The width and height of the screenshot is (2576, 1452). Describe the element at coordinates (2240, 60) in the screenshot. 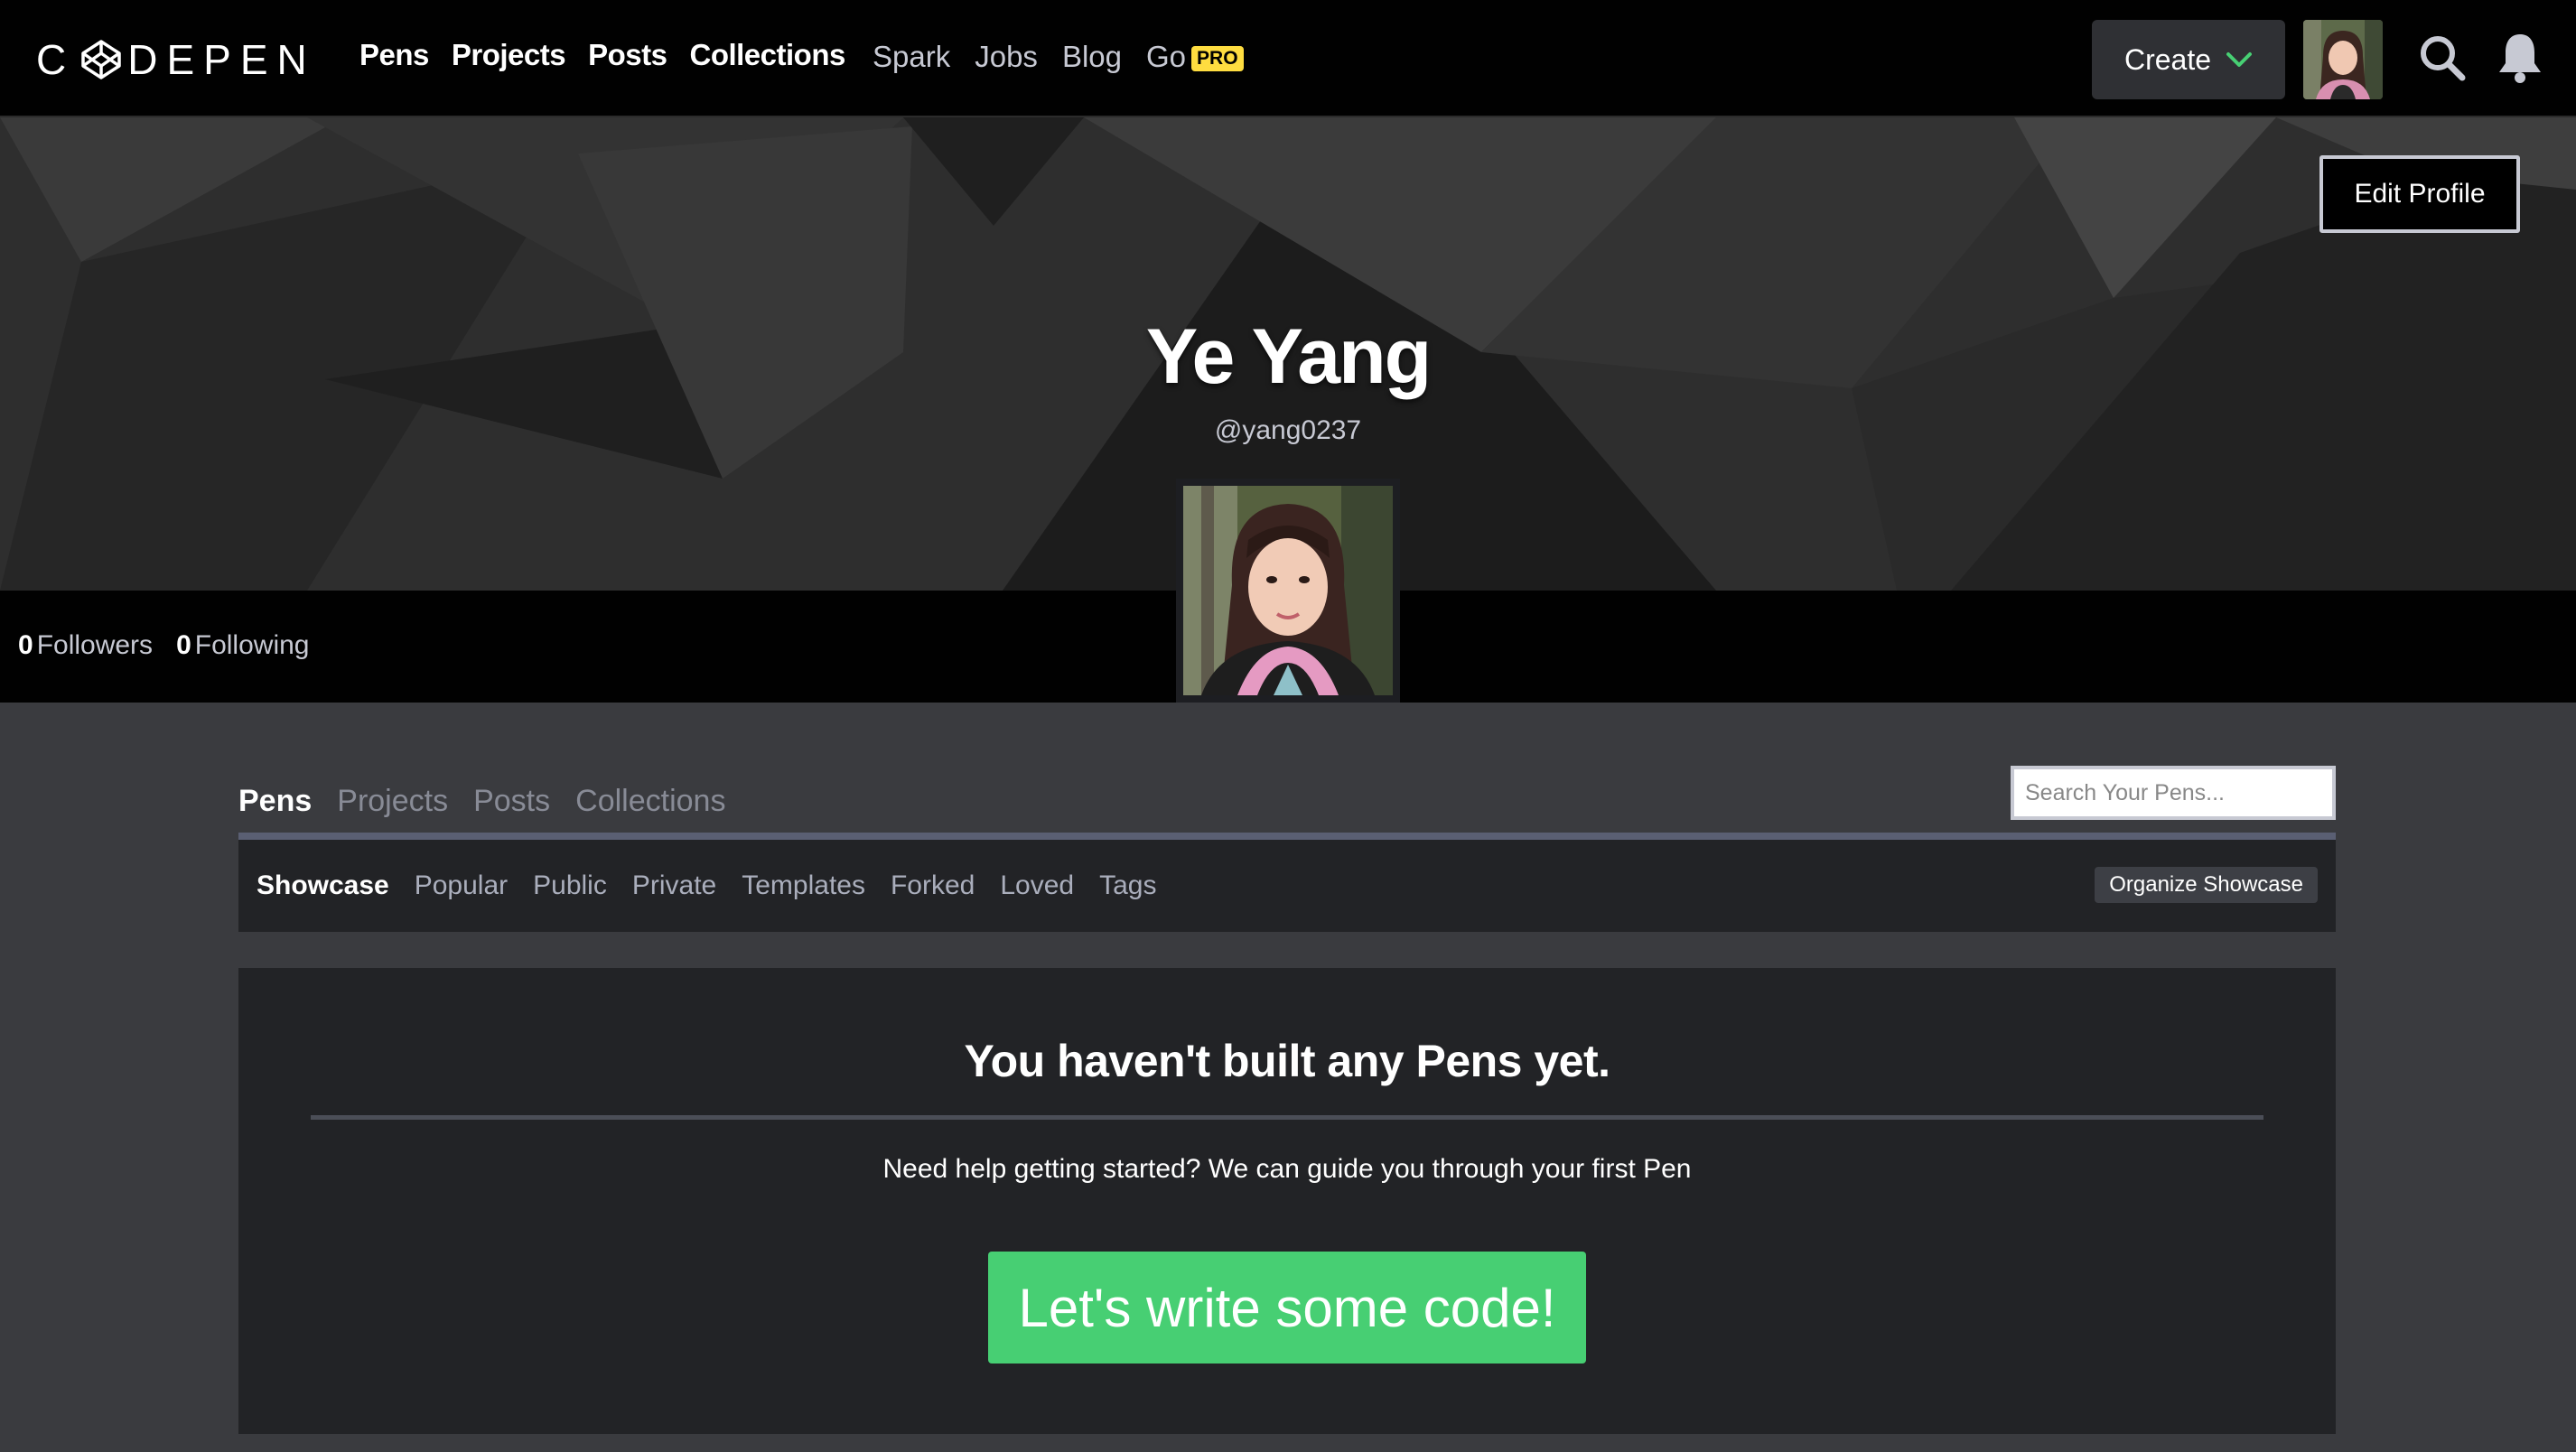

I see `chevron-down-icon` at that location.